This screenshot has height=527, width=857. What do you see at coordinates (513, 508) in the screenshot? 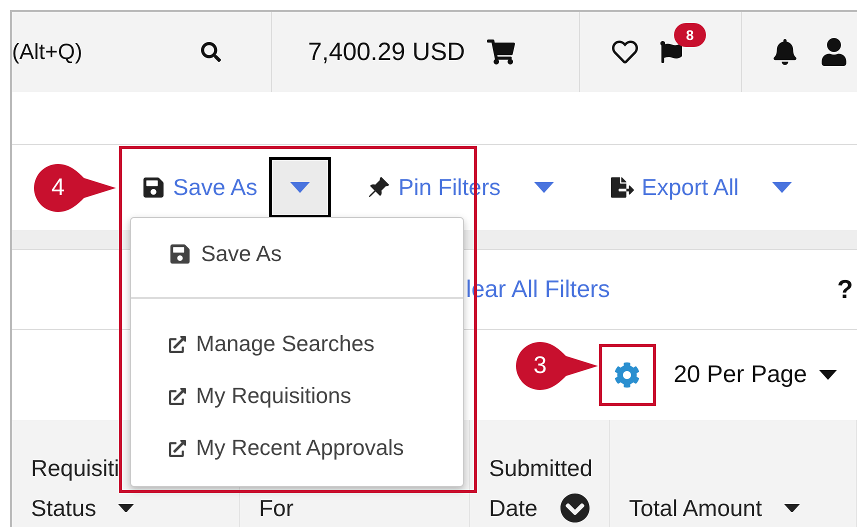
I see `column-title: Date` at bounding box center [513, 508].